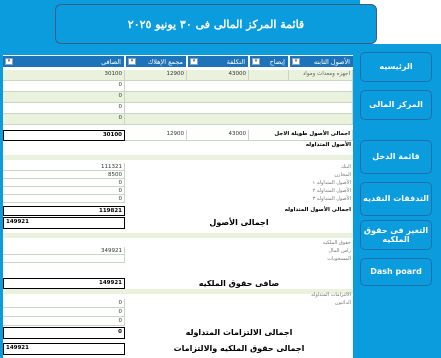 The height and width of the screenshot is (358, 441). What do you see at coordinates (178, 259) in the screenshot?
I see `list-item: المسحوبات` at bounding box center [178, 259].